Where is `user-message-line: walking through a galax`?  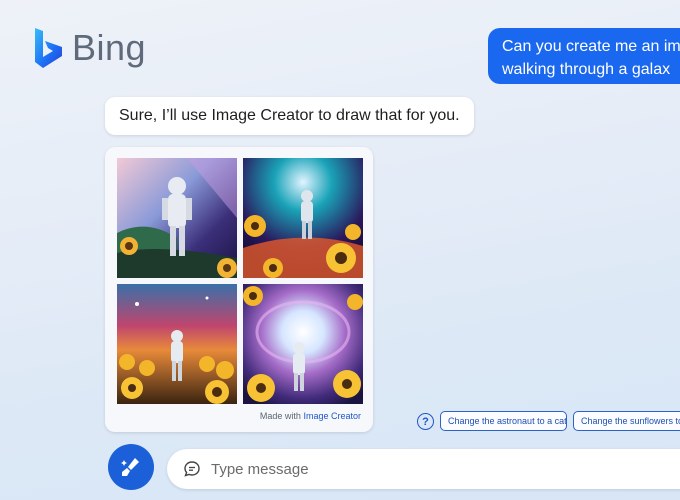 user-message-line: walking through a galax is located at coordinates (586, 69).